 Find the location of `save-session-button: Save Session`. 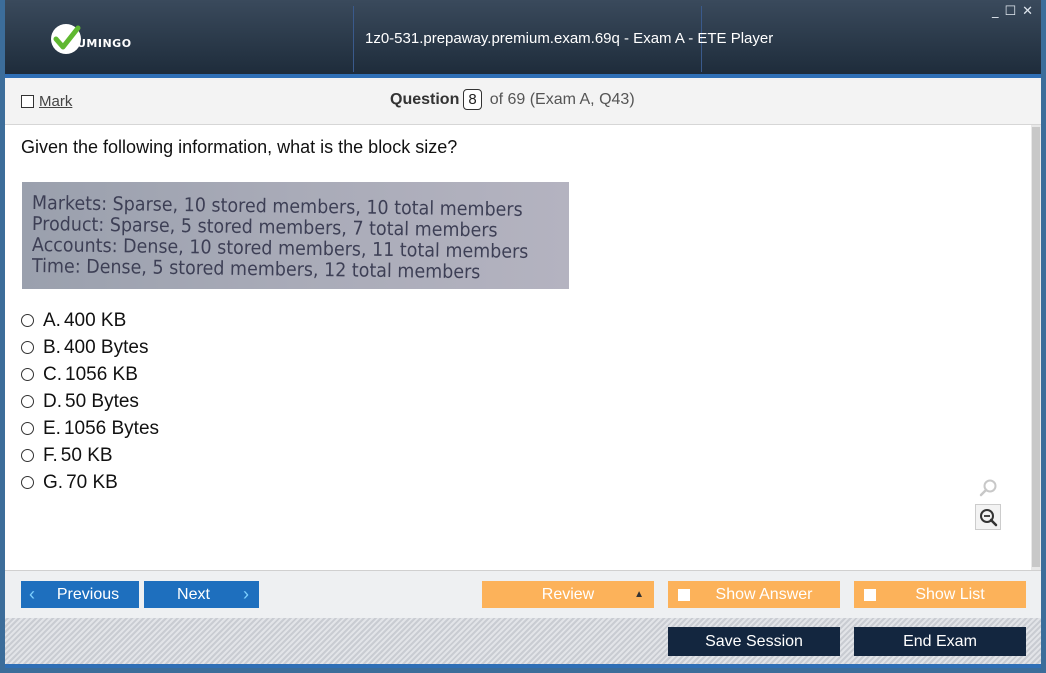

save-session-button: Save Session is located at coordinates (754, 641).